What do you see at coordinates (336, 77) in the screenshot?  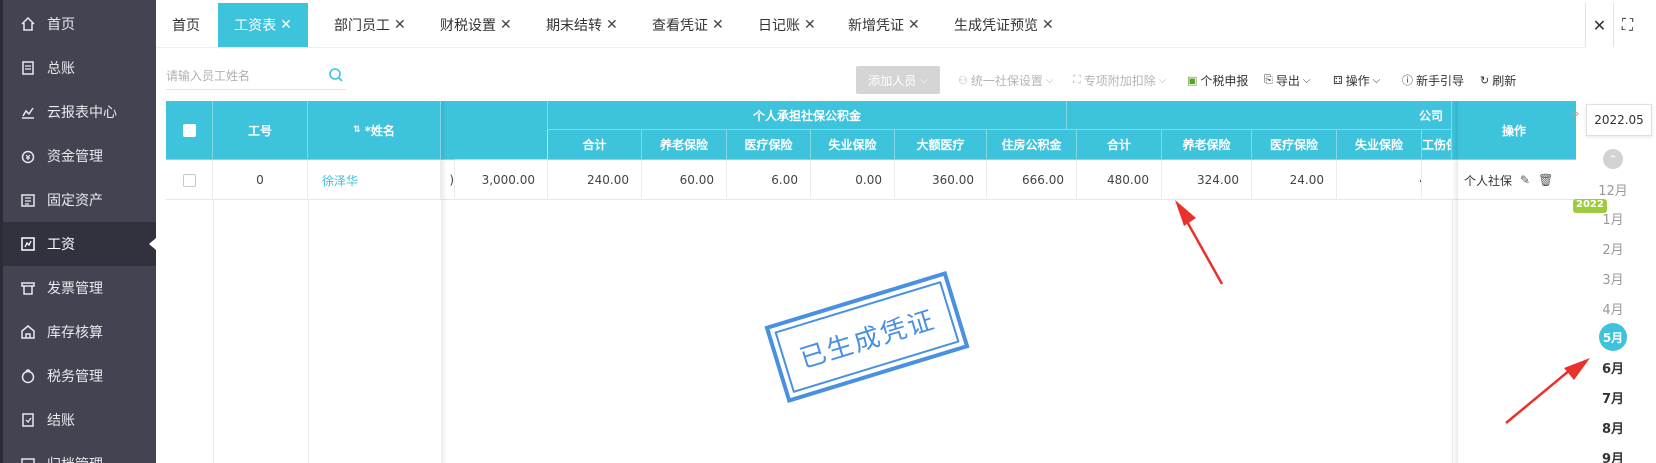 I see `search-icon` at bounding box center [336, 77].